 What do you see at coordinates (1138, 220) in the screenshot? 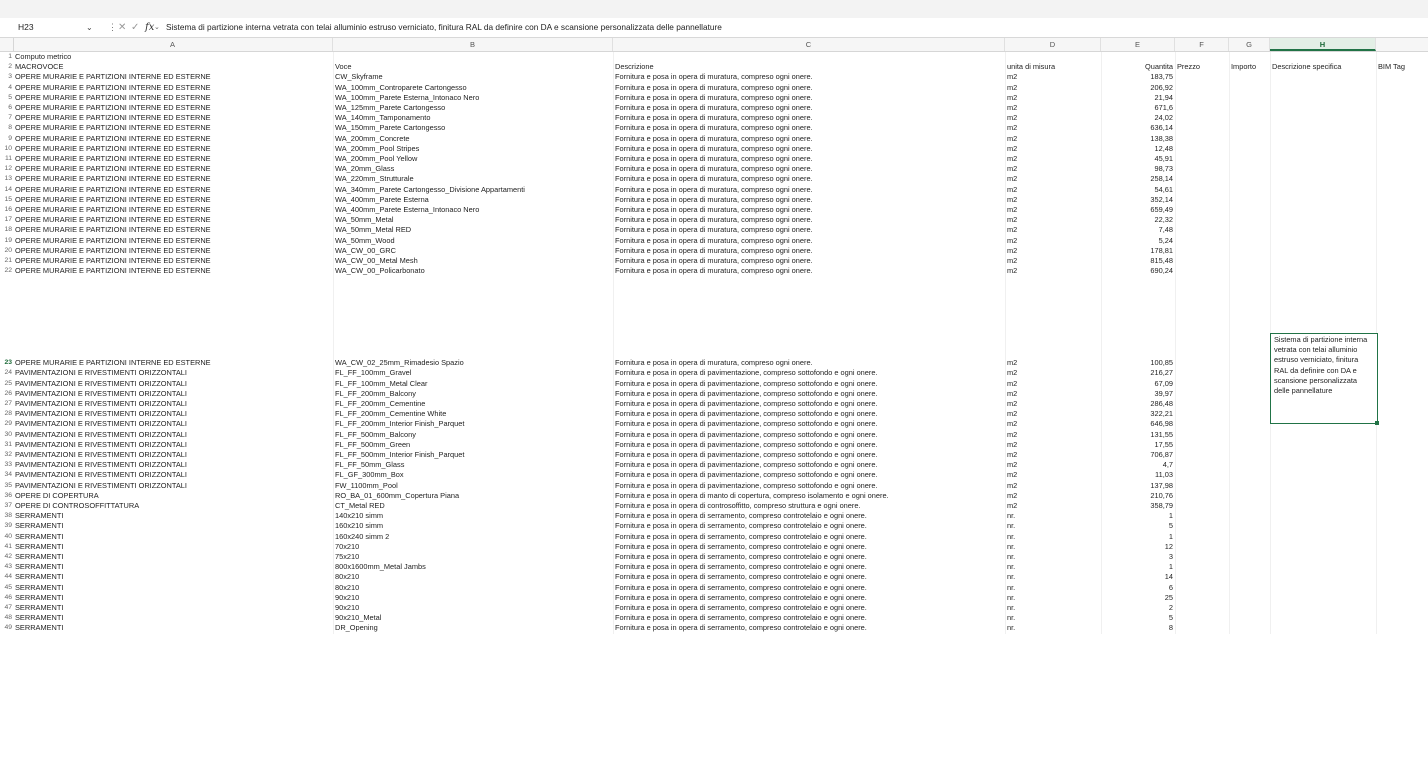
I see `cell-e: 22,32` at bounding box center [1138, 220].